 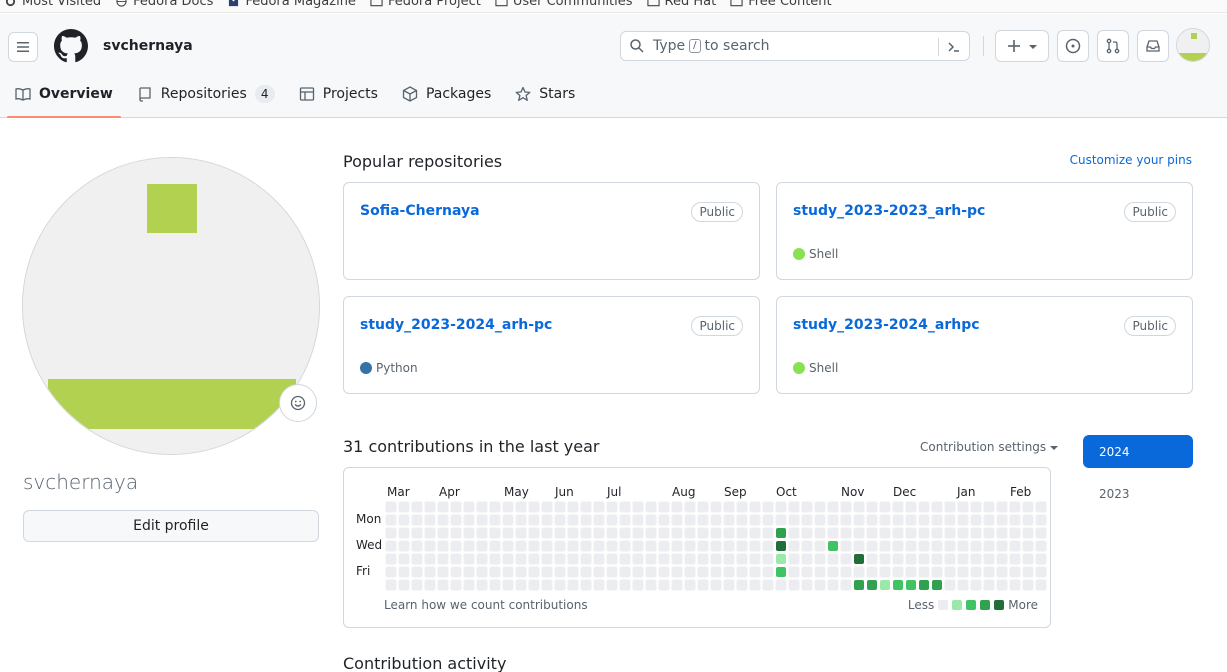 I want to click on contribution-settings-dropdown: Contribution settings, so click(x=989, y=447).